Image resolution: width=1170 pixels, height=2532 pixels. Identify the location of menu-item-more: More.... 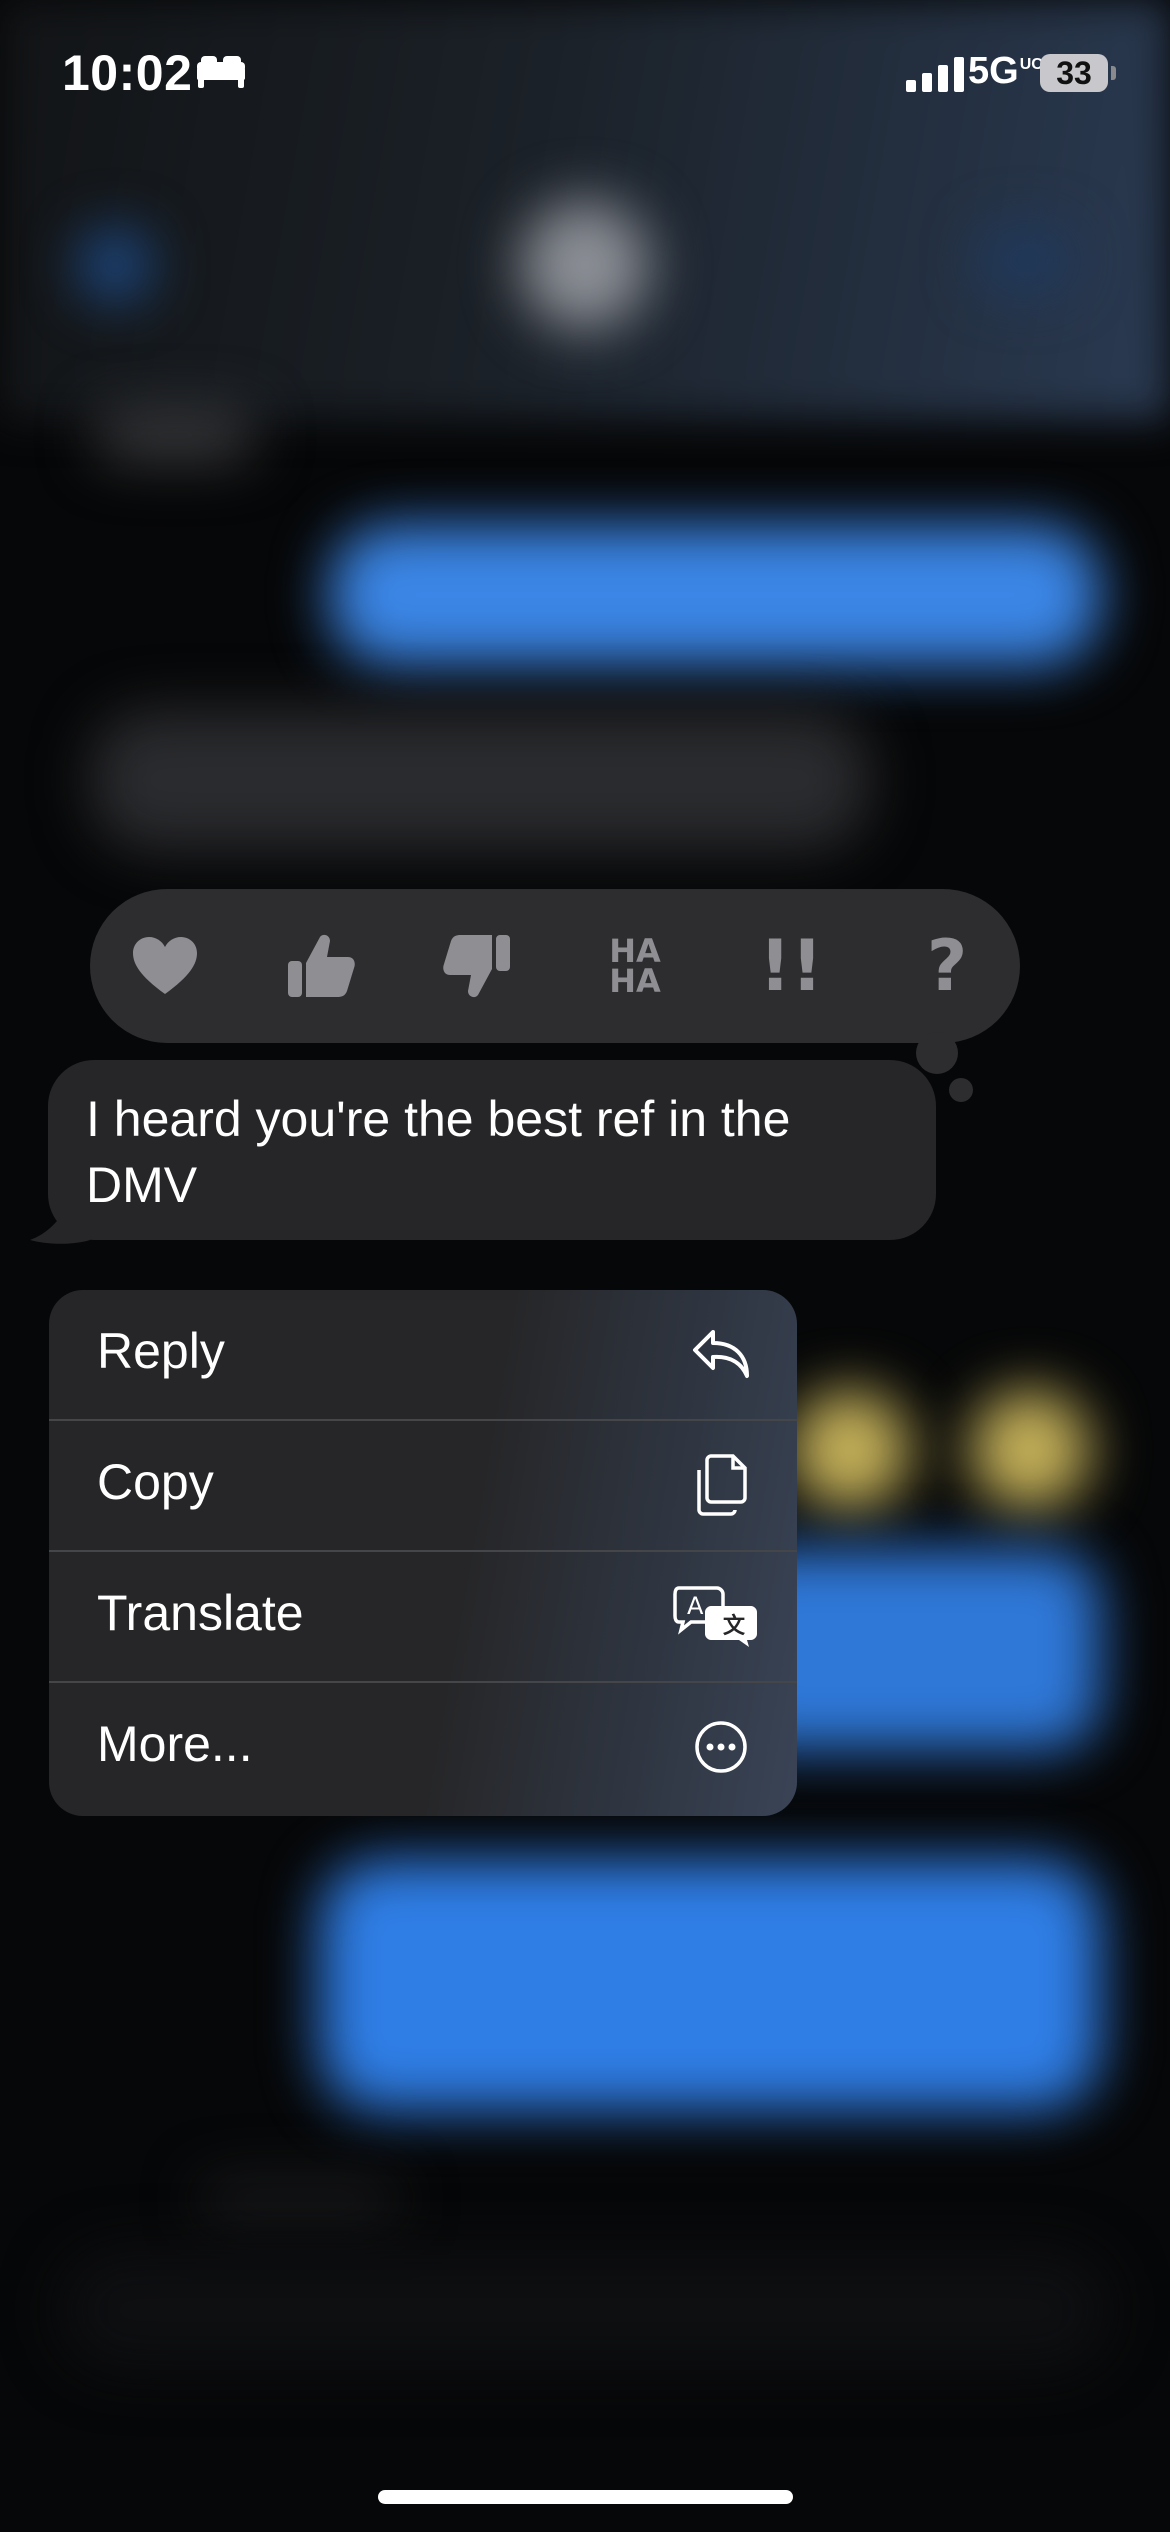
(423, 1748).